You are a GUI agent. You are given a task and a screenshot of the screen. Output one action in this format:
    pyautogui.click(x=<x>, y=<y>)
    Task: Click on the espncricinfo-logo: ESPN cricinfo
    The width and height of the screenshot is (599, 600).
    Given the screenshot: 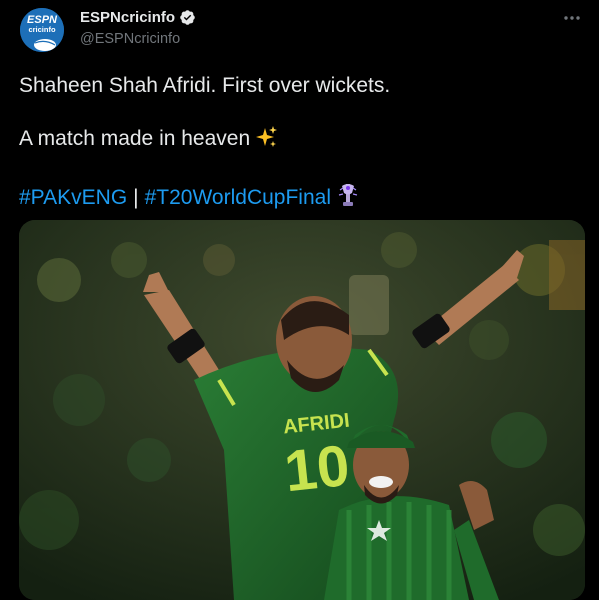 What is the action you would take?
    pyautogui.click(x=42, y=30)
    